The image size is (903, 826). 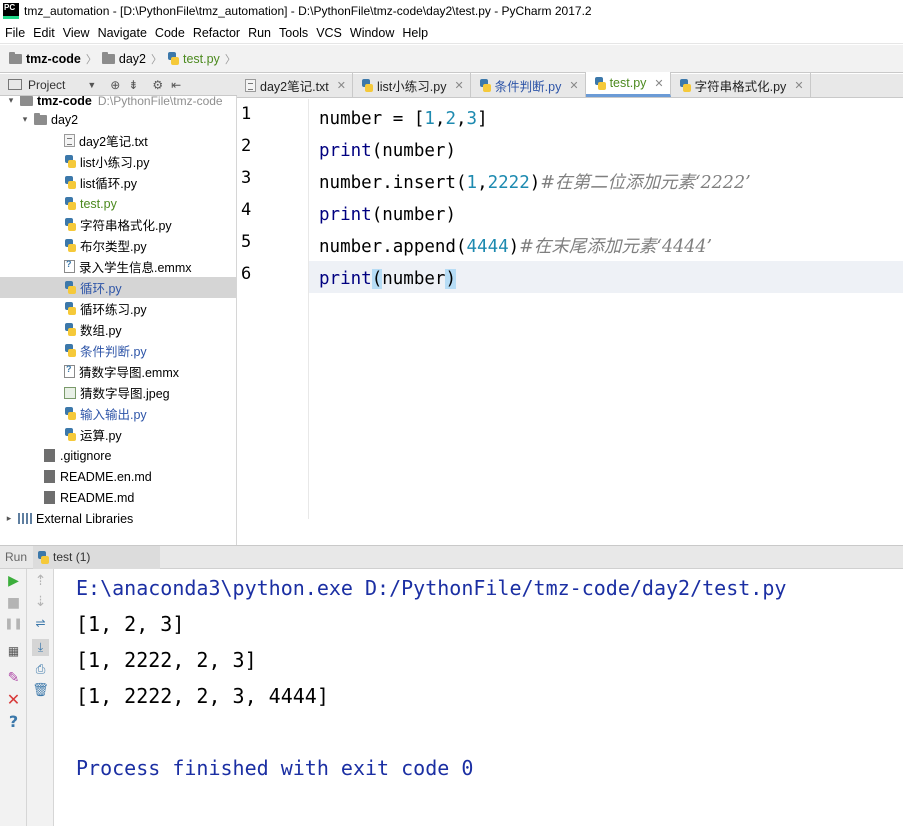 I want to click on tree-item-file: 循环练习.py, so click(x=118, y=308).